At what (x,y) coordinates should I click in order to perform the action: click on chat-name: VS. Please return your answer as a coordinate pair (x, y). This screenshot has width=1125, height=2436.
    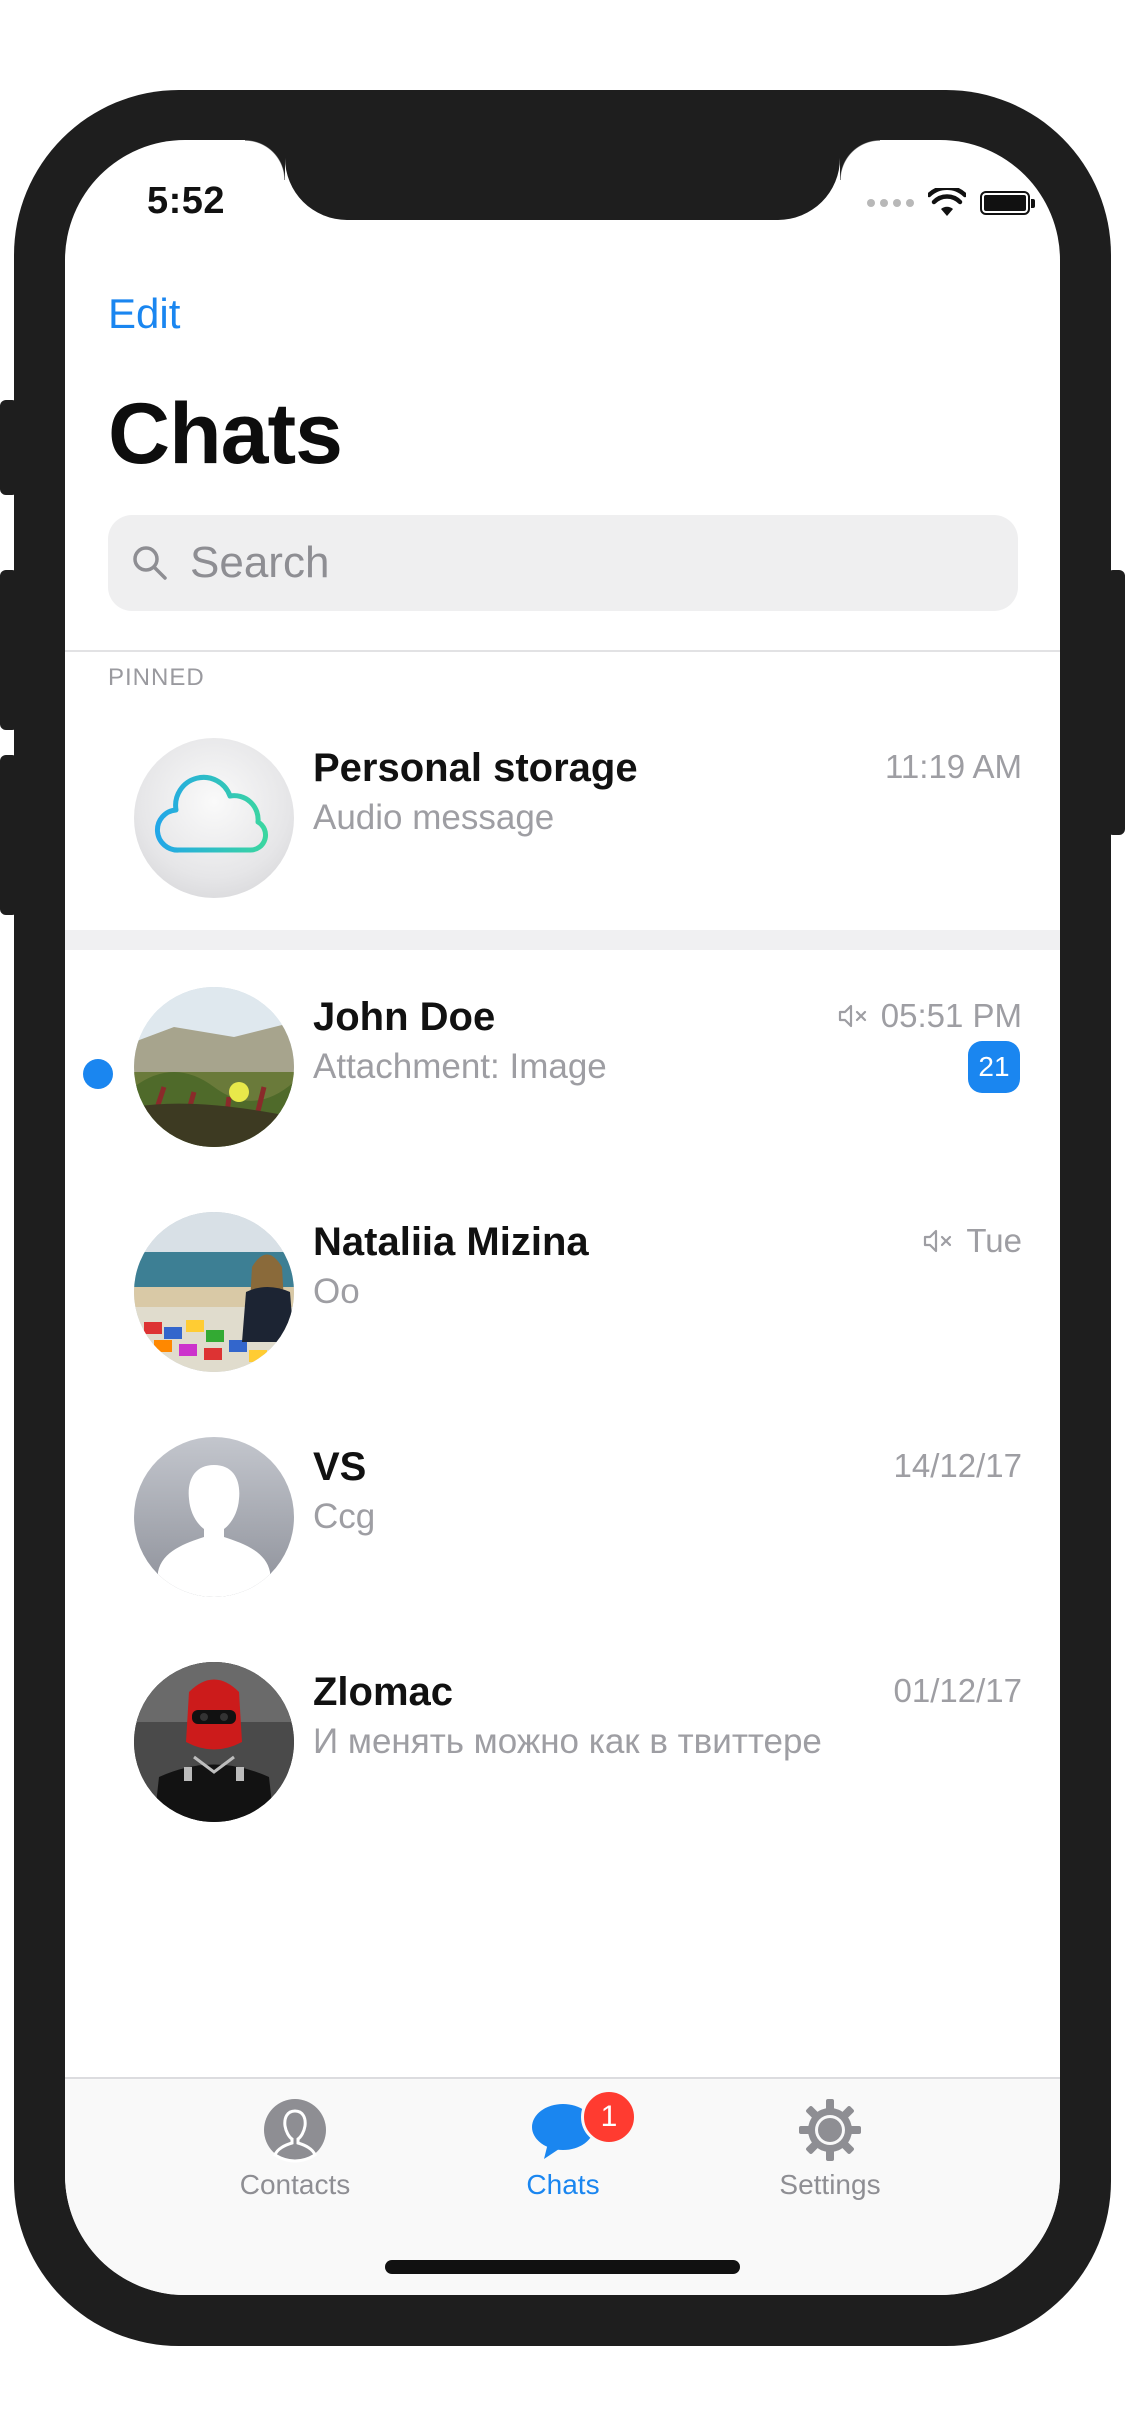
    Looking at the image, I should click on (340, 1467).